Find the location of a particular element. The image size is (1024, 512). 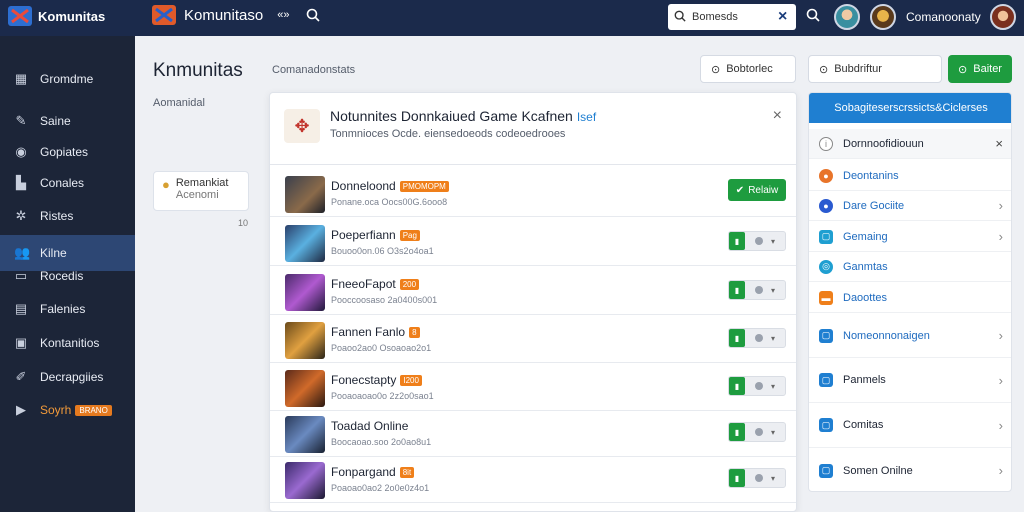

sidebar-item-kontanitios: ▣ Kontanitios is located at coordinates (67, 343).